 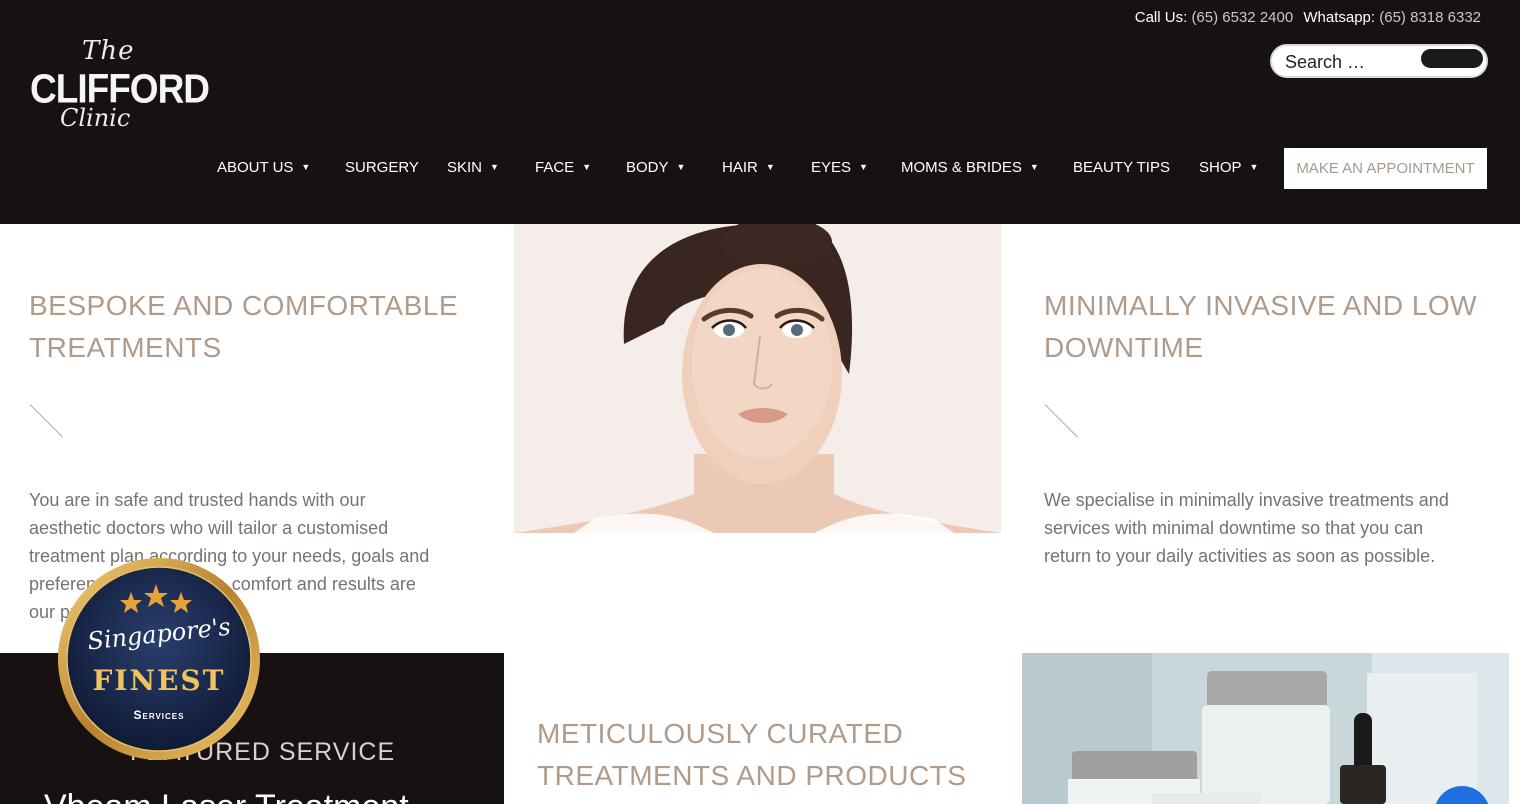 What do you see at coordinates (1355, 62) in the screenshot?
I see `search-input` at bounding box center [1355, 62].